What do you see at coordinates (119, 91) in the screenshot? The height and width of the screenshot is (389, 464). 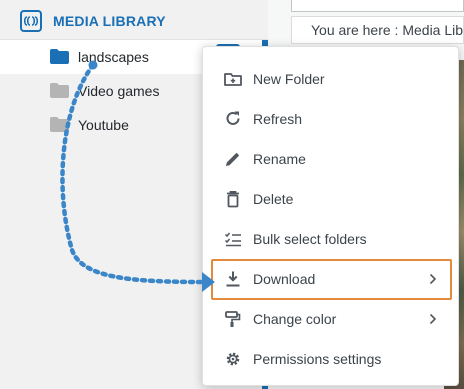 I see `folder-label: Video games` at bounding box center [119, 91].